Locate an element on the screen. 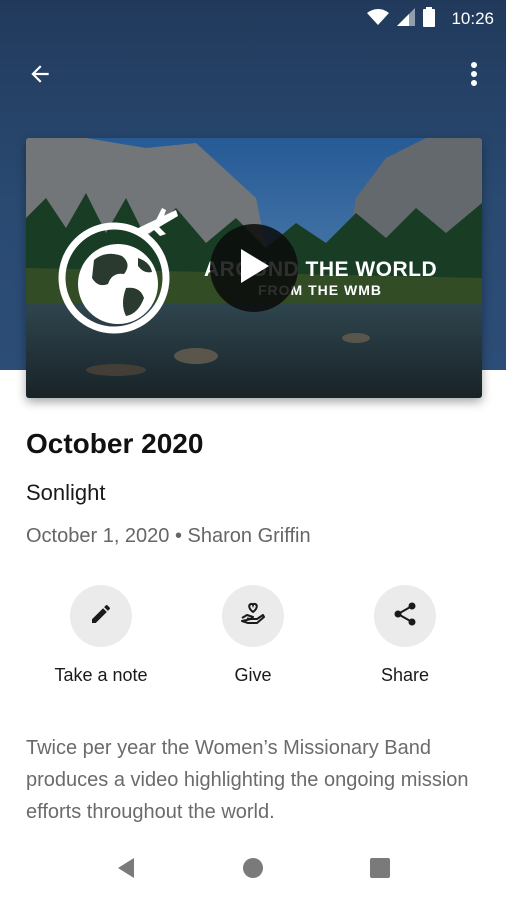  take-a-note-button: Take a note is located at coordinates (101, 635).